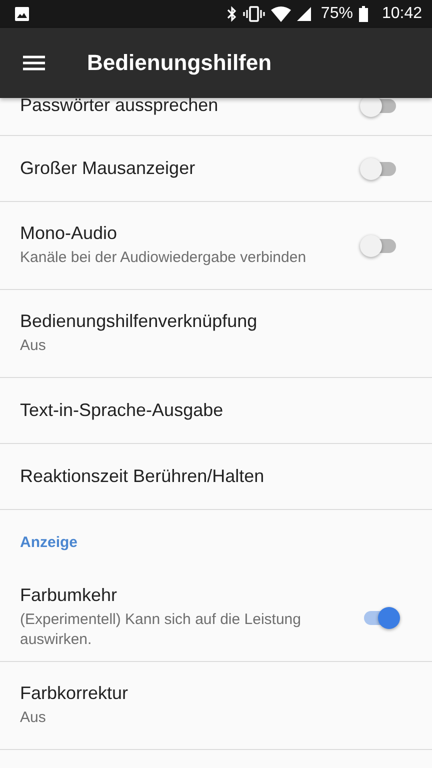  Describe the element at coordinates (122, 410) in the screenshot. I see `setting-title: Text-in-Sprache-Ausgabe` at that location.